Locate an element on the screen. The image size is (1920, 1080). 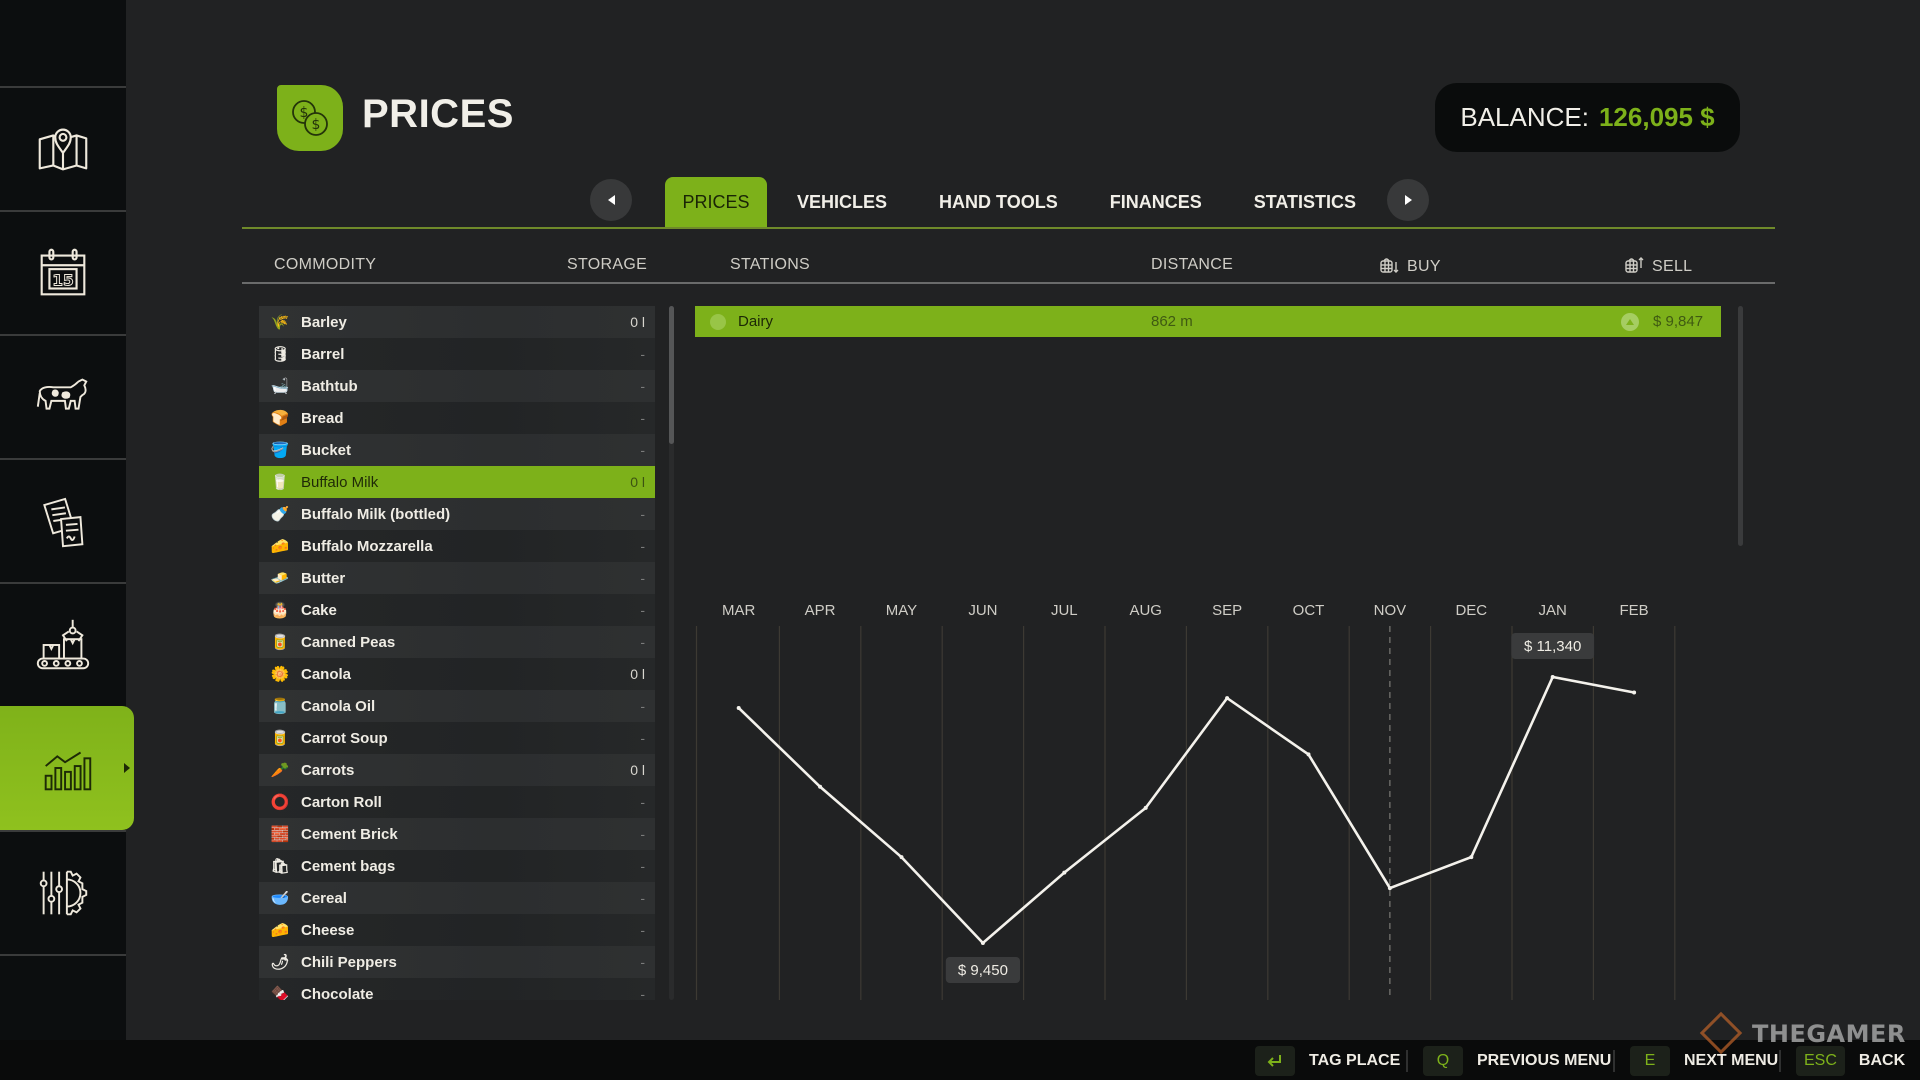
commodity-row: 🥕 Carrots 0 l is located at coordinates (457, 770).